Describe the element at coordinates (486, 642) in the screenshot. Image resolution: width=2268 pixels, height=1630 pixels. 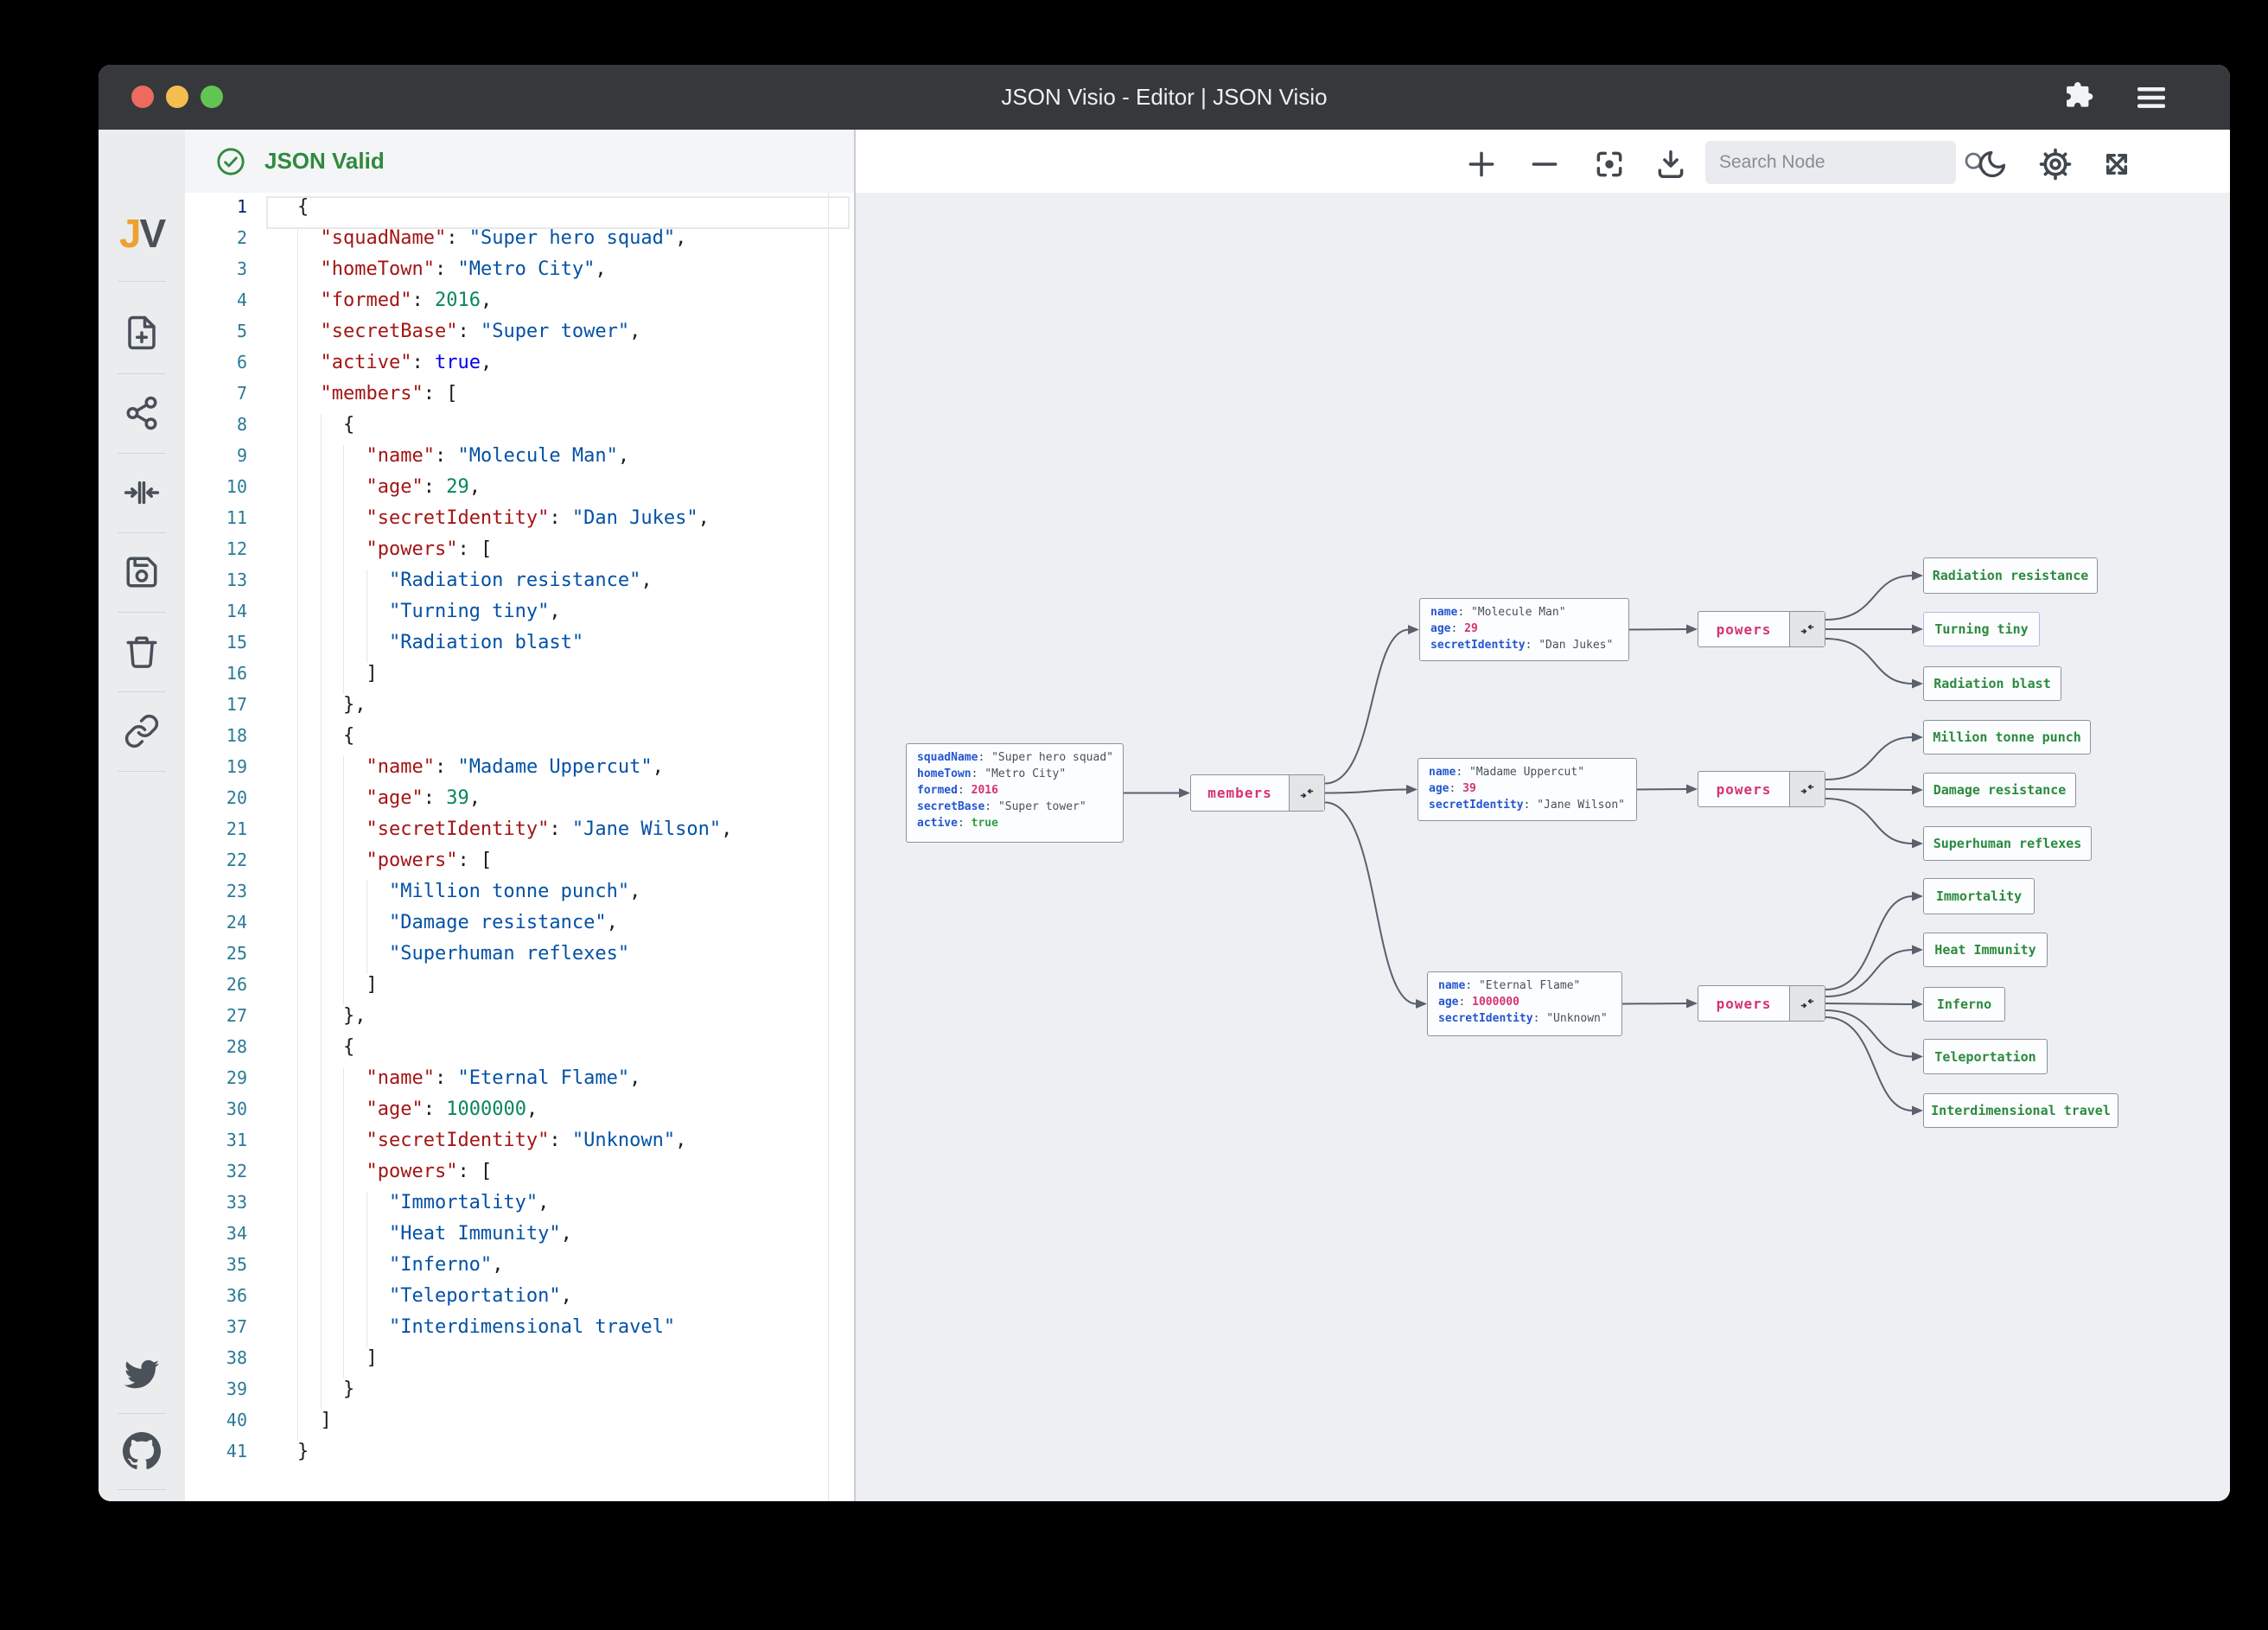
I see `code-line: "Radiation blast"` at that location.